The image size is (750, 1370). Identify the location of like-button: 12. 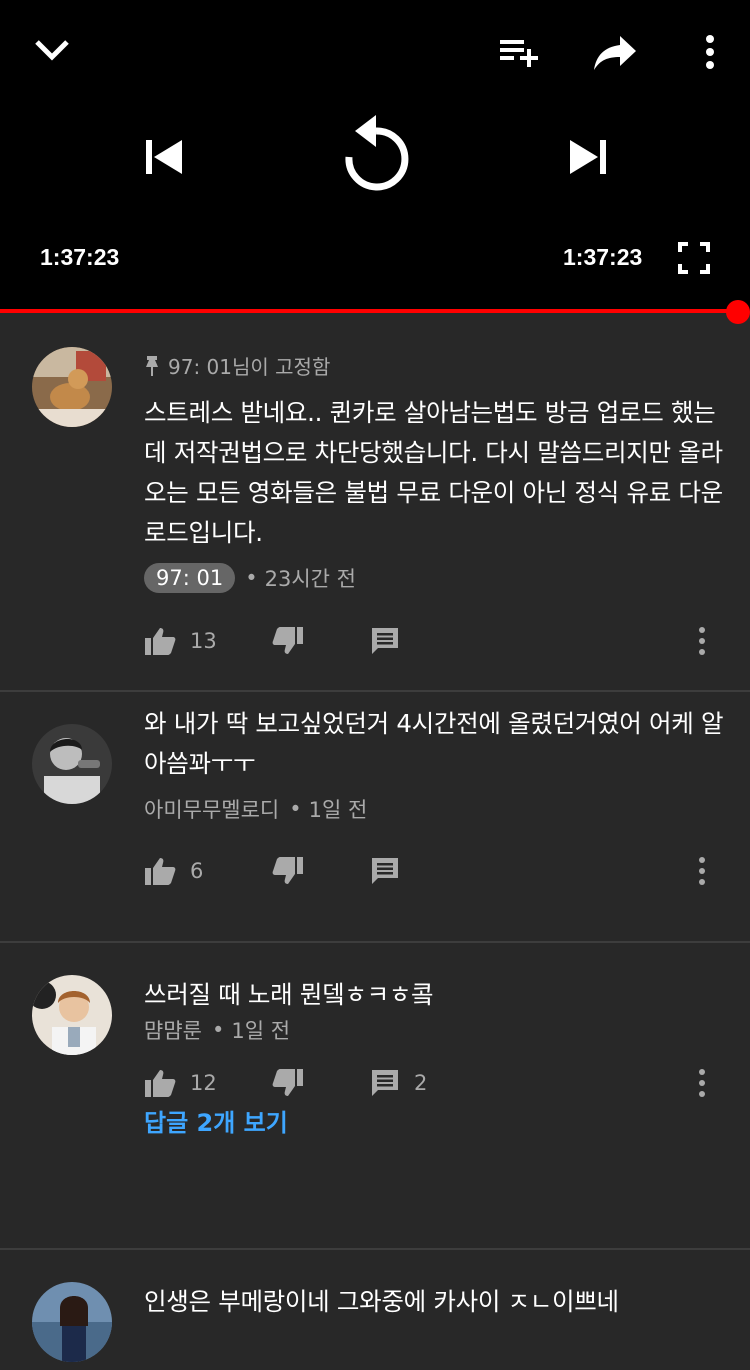
(180, 1083).